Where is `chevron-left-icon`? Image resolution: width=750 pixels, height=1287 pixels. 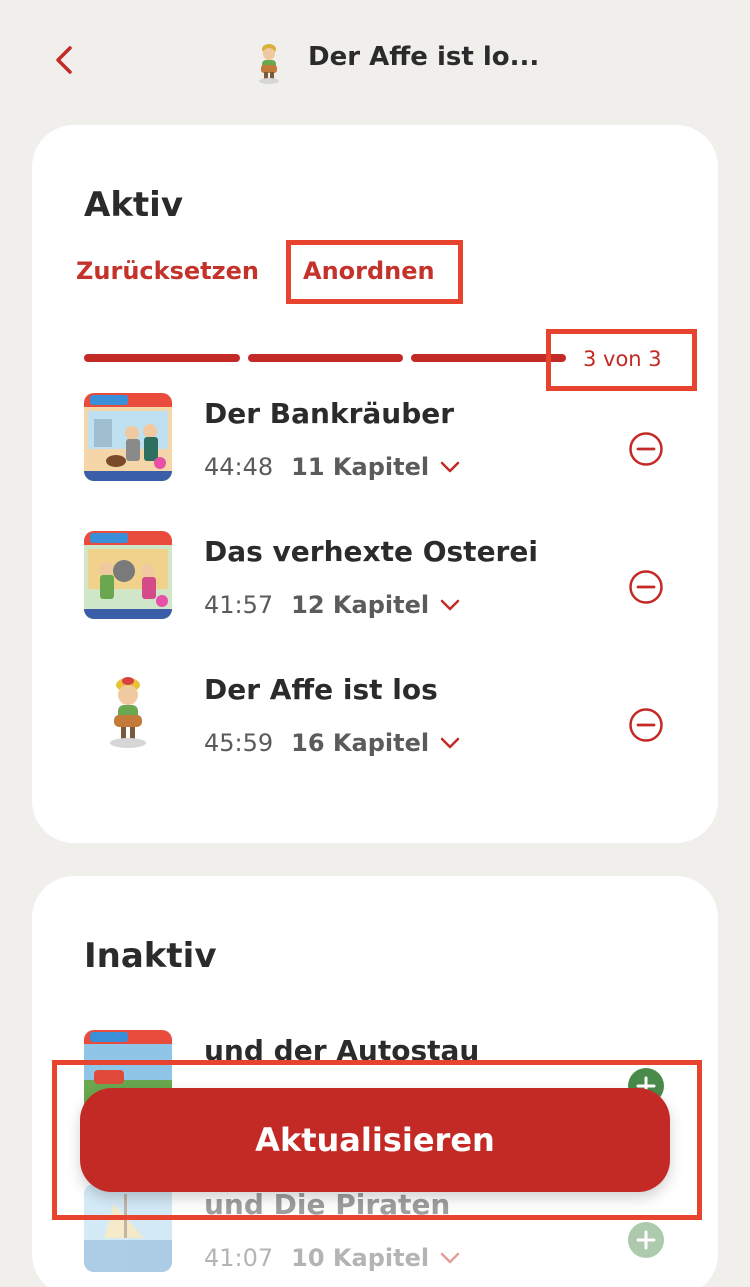 chevron-left-icon is located at coordinates (64, 60).